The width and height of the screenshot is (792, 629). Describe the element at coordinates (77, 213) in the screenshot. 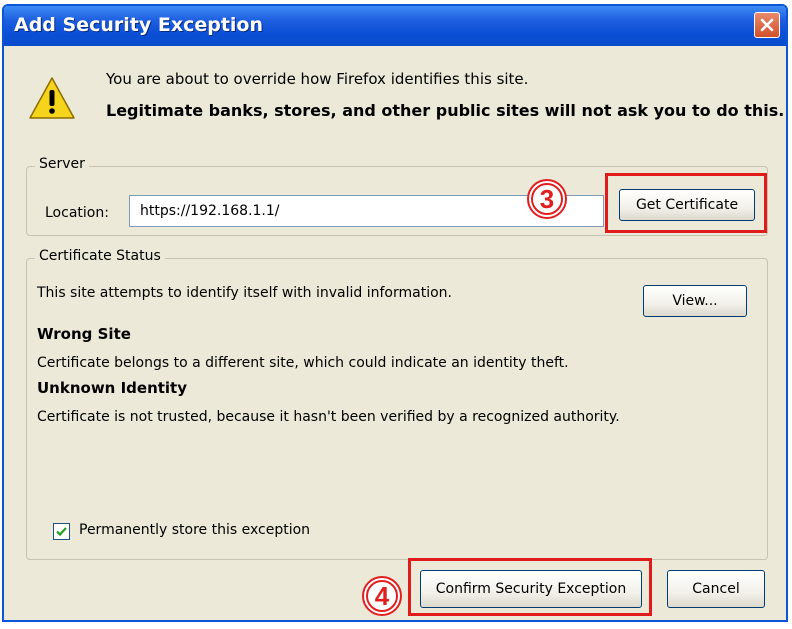

I see `location-label: Location:` at that location.